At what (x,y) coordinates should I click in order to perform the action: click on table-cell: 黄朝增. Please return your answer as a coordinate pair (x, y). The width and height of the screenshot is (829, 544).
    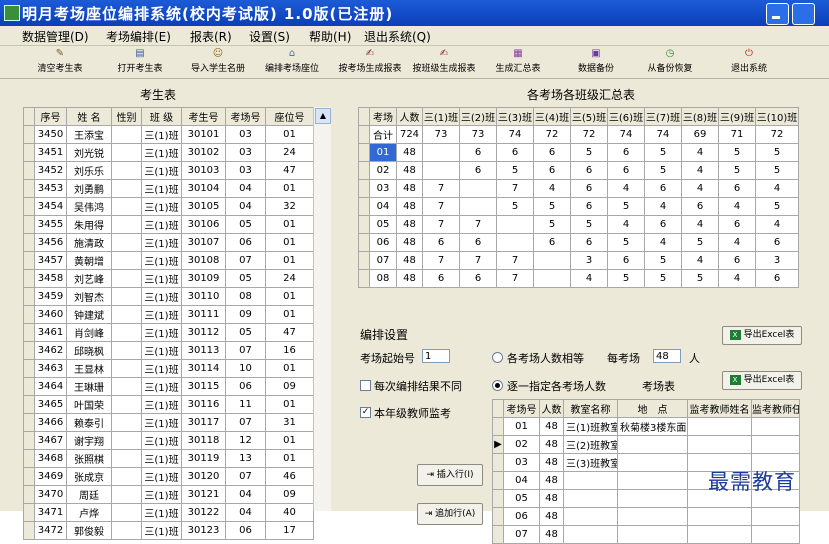
    Looking at the image, I should click on (89, 260).